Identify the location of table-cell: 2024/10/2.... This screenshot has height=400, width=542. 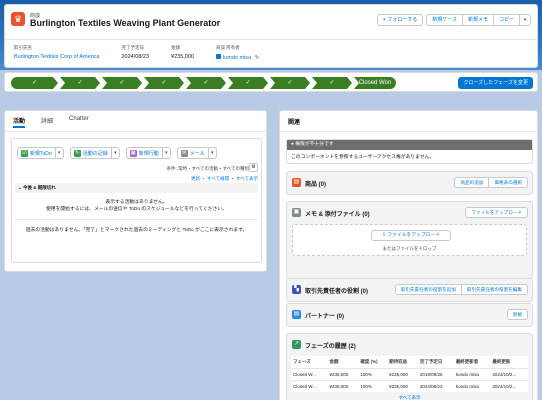
(509, 386).